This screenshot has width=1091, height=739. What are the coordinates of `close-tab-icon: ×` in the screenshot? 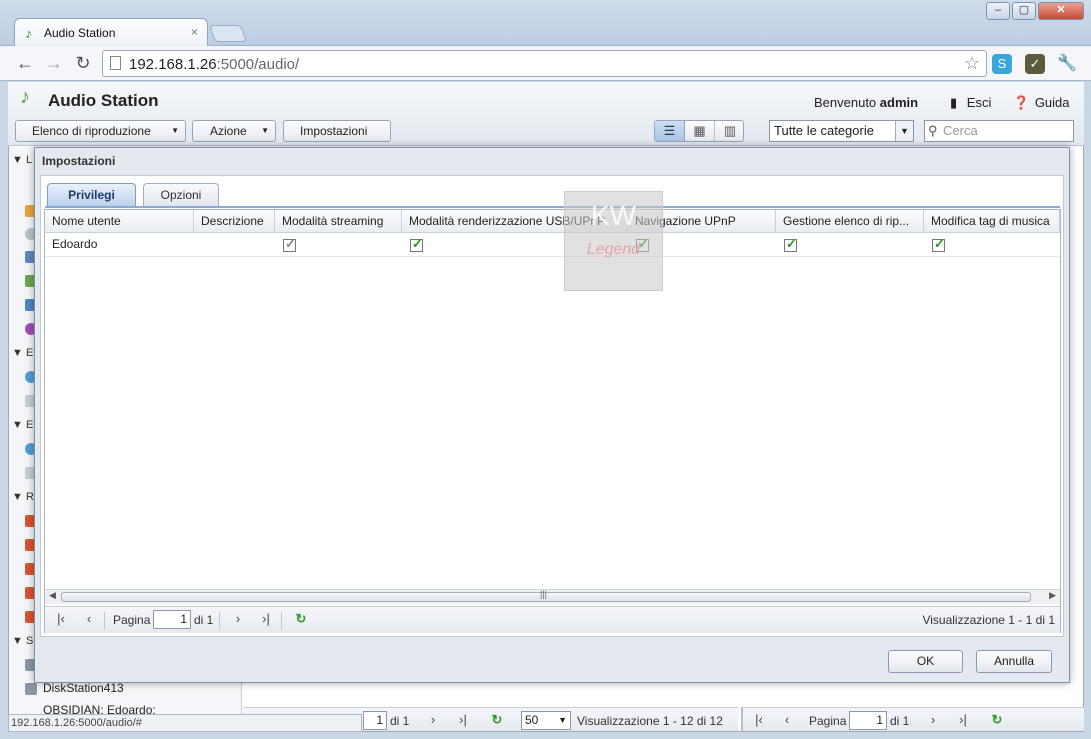 It's located at (194, 32).